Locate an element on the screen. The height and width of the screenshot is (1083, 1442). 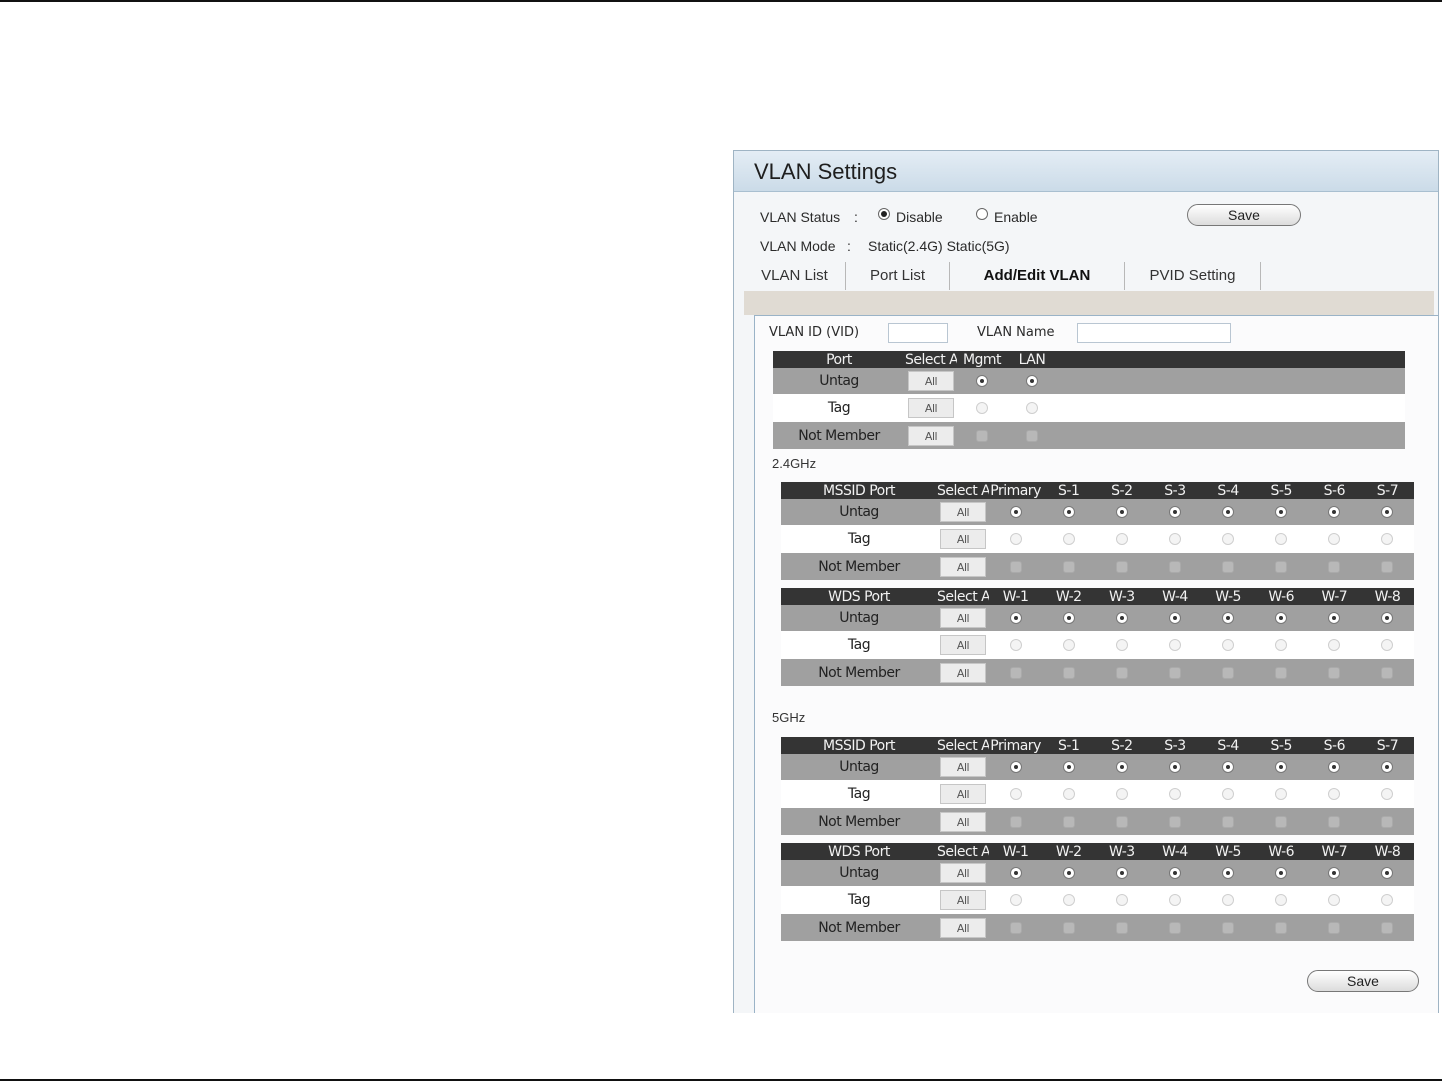
tab-pvid-setting: PVID Setting is located at coordinates (1193, 276).